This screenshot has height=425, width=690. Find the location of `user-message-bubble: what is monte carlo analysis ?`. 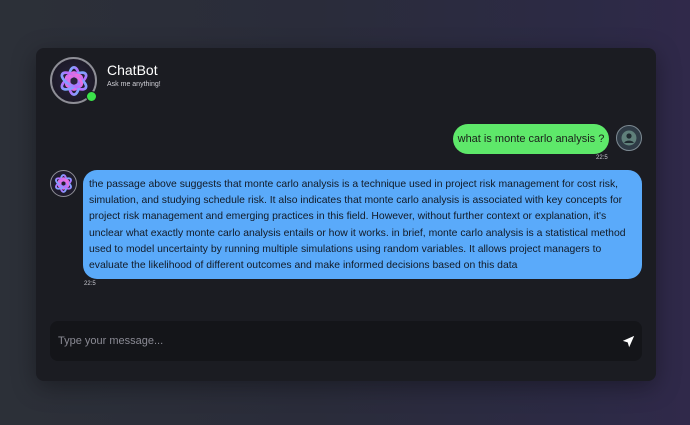

user-message-bubble: what is monte carlo analysis ? is located at coordinates (531, 139).